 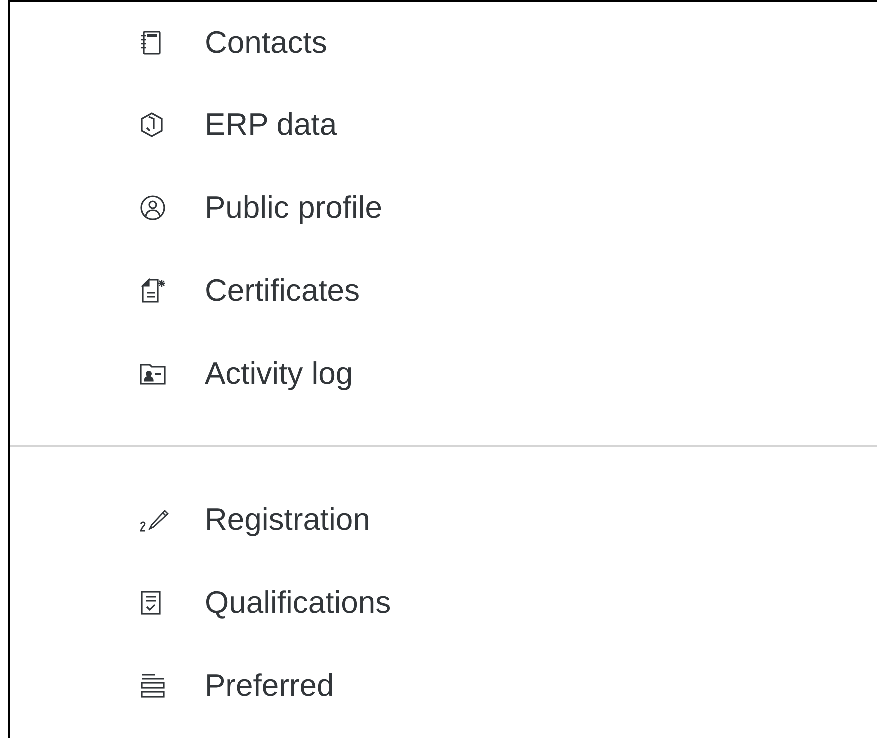 I want to click on document-star-icon, so click(x=153, y=291).